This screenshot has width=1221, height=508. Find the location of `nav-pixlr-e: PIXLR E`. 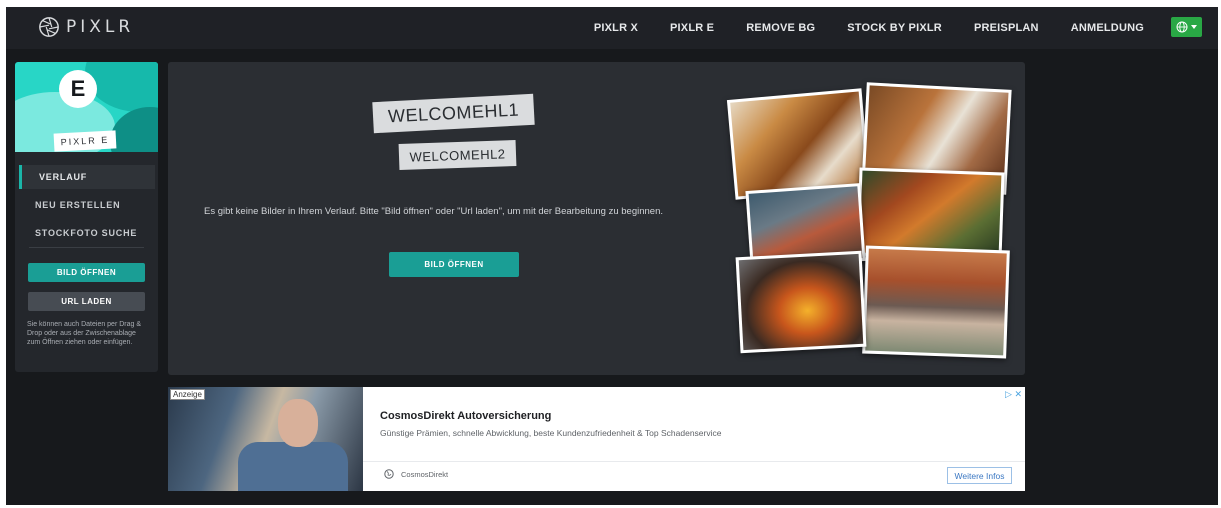

nav-pixlr-e: PIXLR E is located at coordinates (692, 28).